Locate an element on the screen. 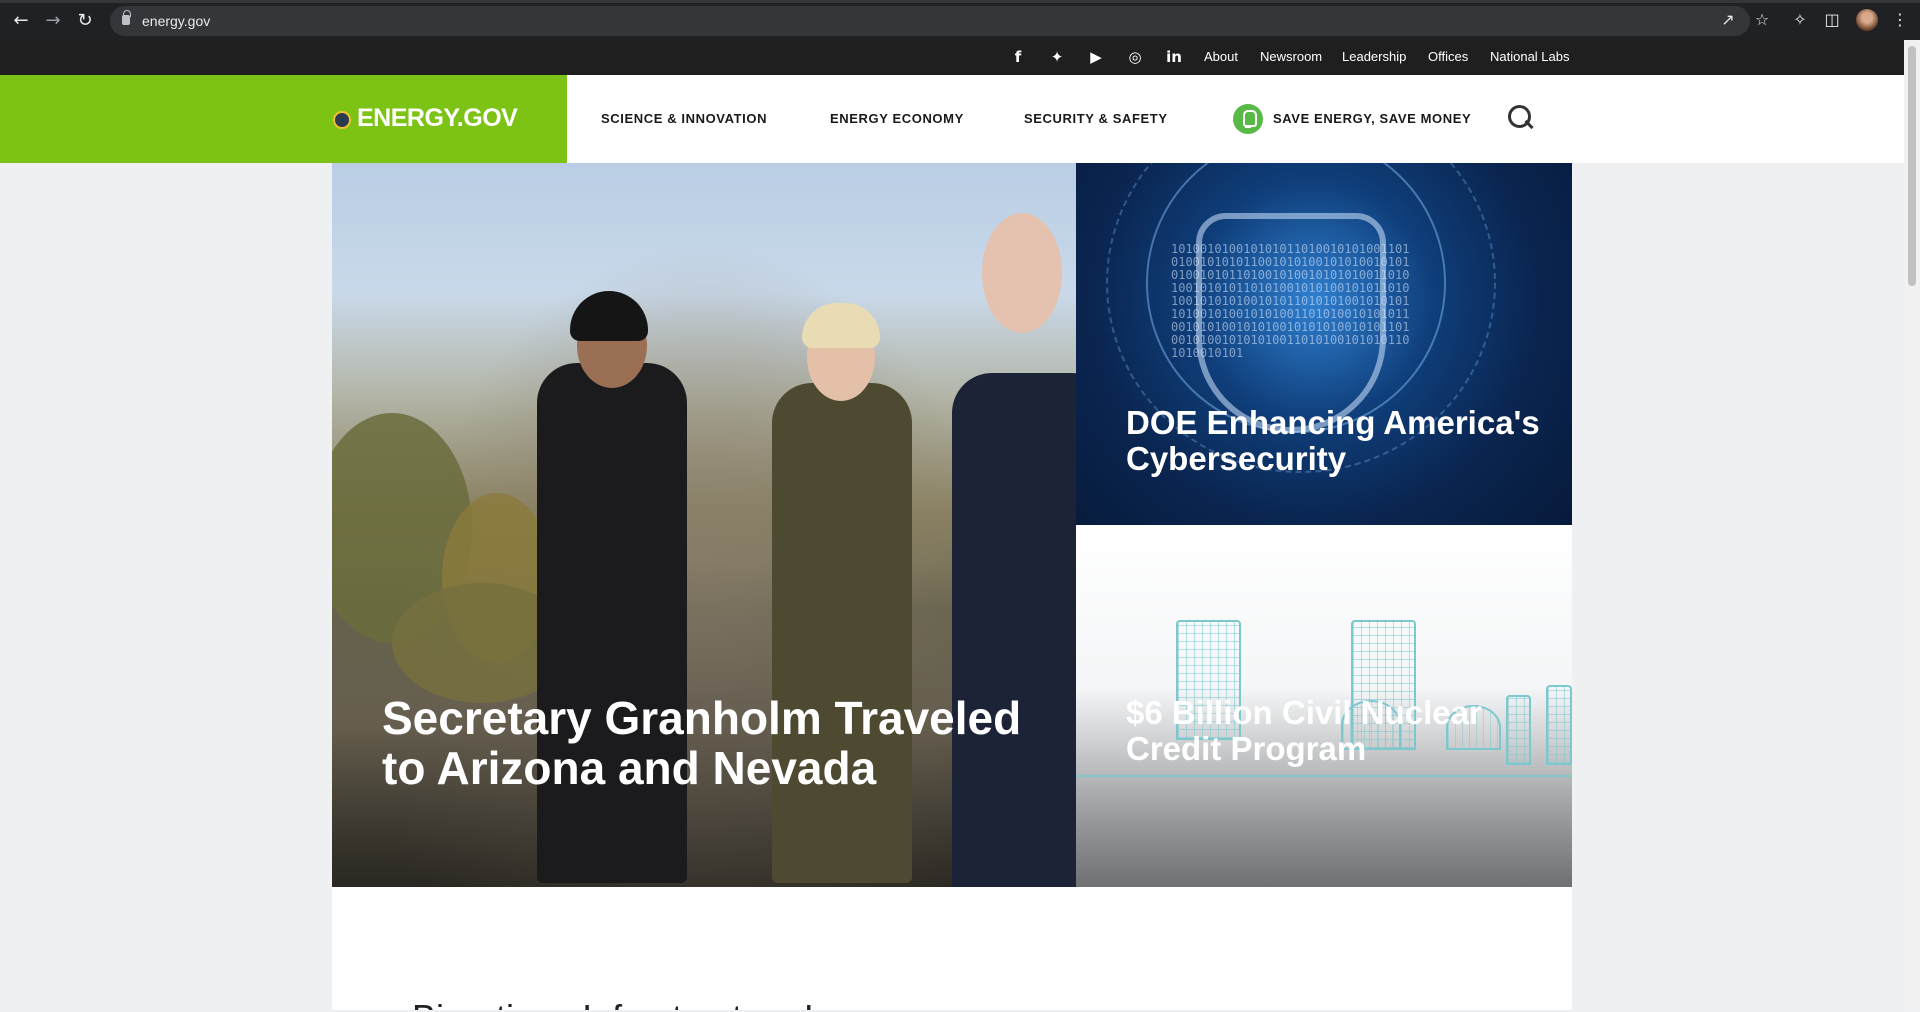 This screenshot has height=1012, width=1920. facebook-icon: f is located at coordinates (1018, 57).